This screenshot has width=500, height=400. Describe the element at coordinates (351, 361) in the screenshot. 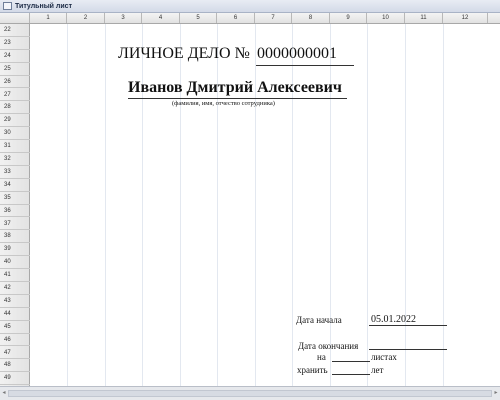

I see `sheets-count-underline` at that location.